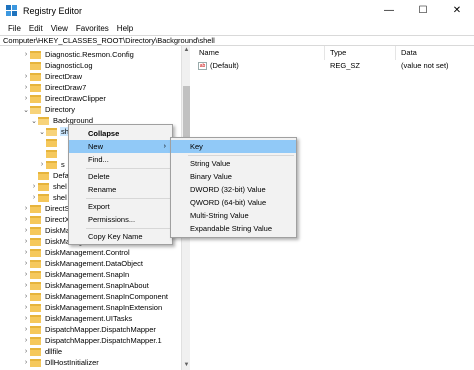  Describe the element at coordinates (89, 318) in the screenshot. I see `tree-item-label: DiskManagement.UITasks` at that location.